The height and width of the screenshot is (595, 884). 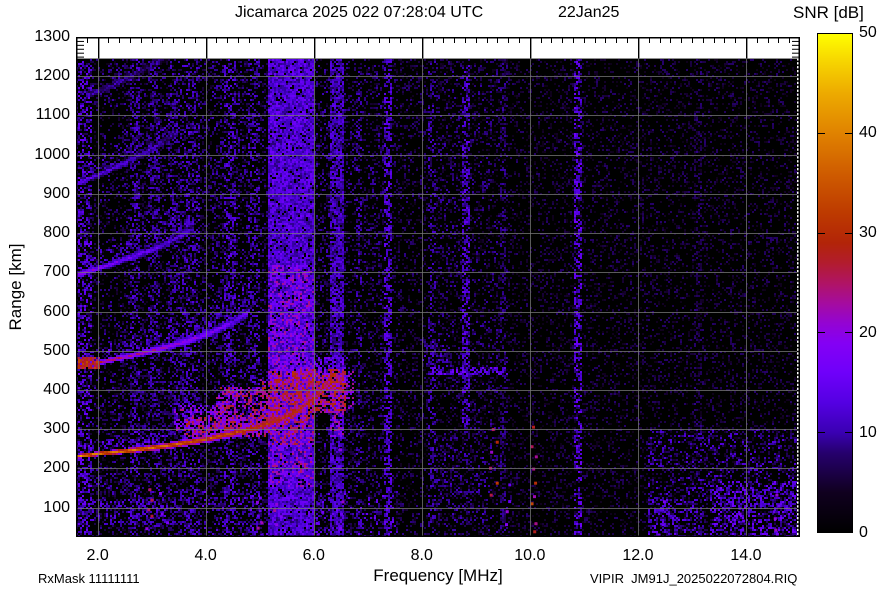 I want to click on file-label: VIPIR JM91J_2025022072804.RIQ, so click(x=694, y=578).